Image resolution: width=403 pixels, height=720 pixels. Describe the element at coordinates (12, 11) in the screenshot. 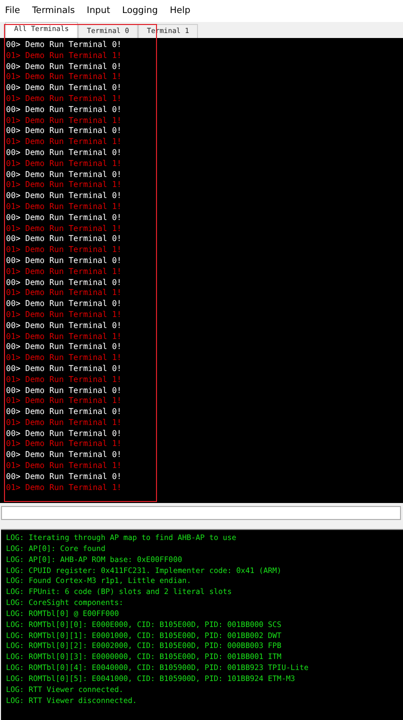

I see `menu-item: File` at that location.